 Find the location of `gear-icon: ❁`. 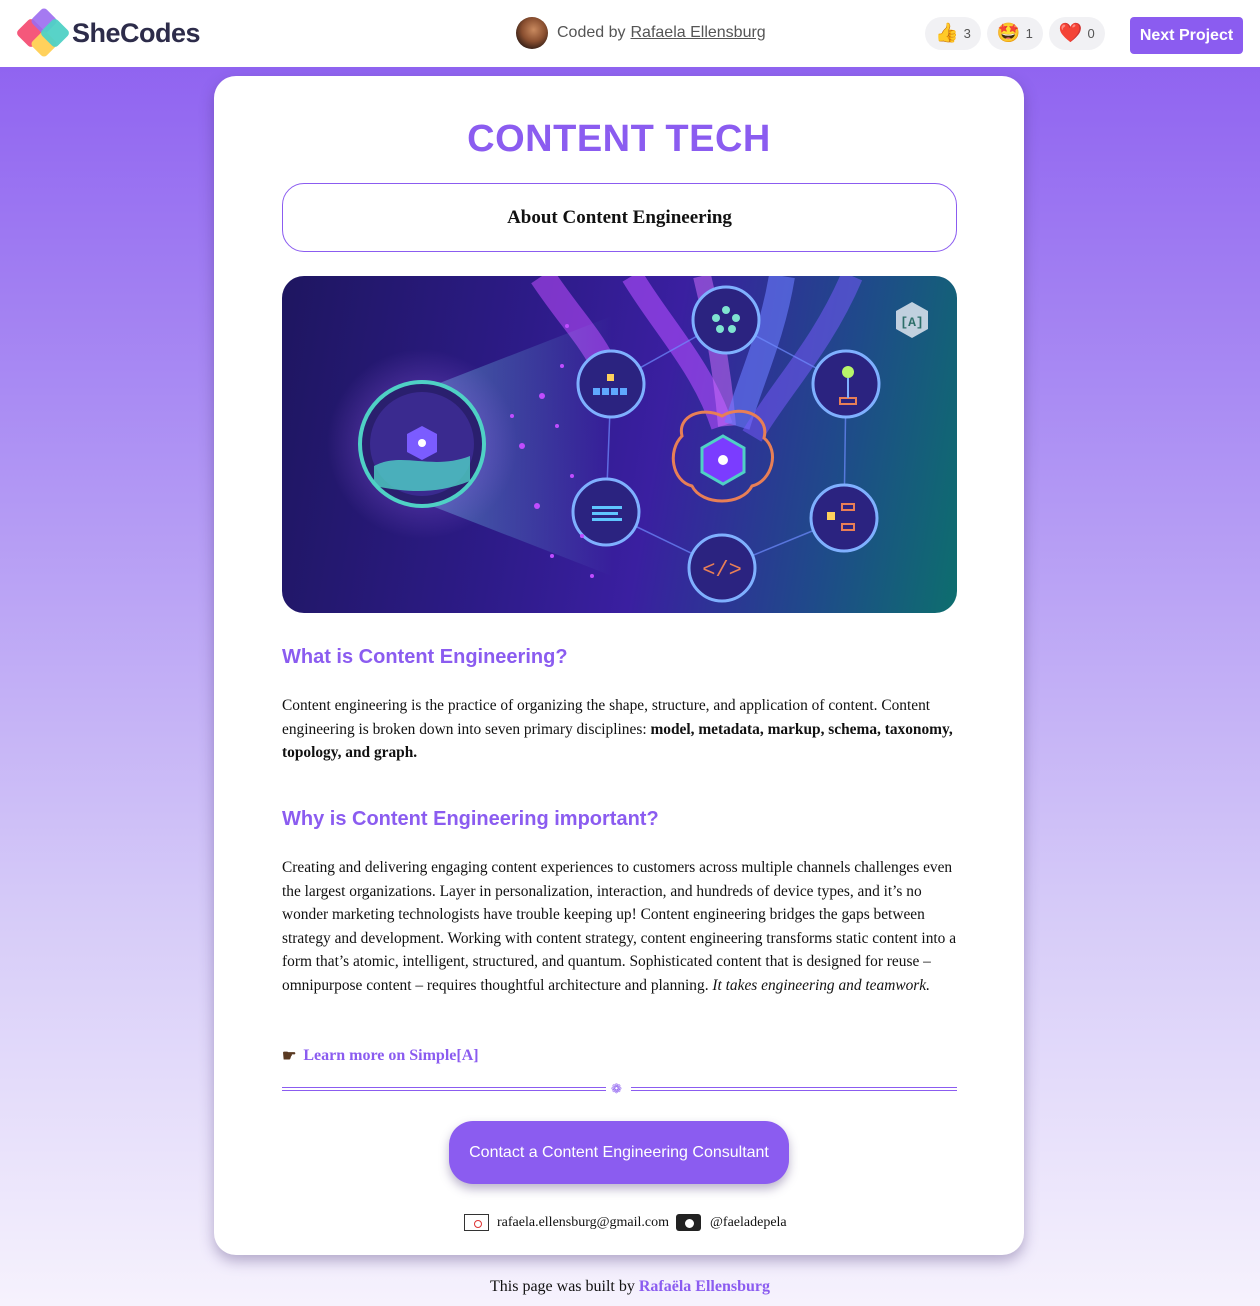

gear-icon: ❁ is located at coordinates (616, 1088).